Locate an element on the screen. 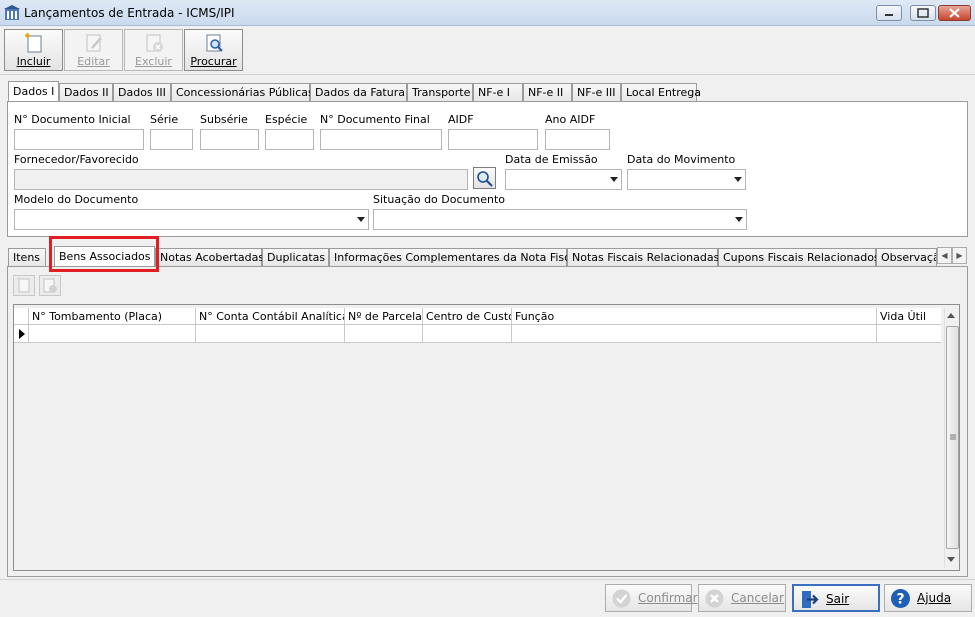 Image resolution: width=975 pixels, height=617 pixels. scrollbar-thumb is located at coordinates (952, 437).